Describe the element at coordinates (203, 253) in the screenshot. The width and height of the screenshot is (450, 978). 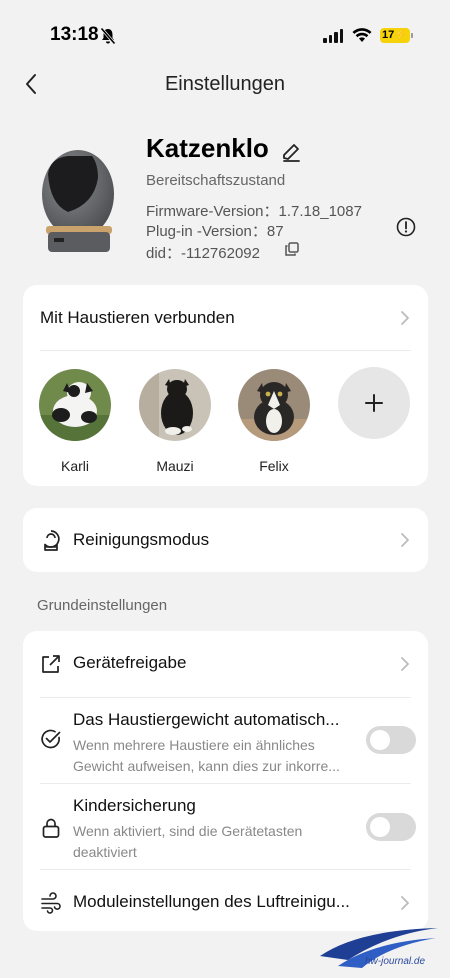
I see `device-id: did：-112762092` at that location.